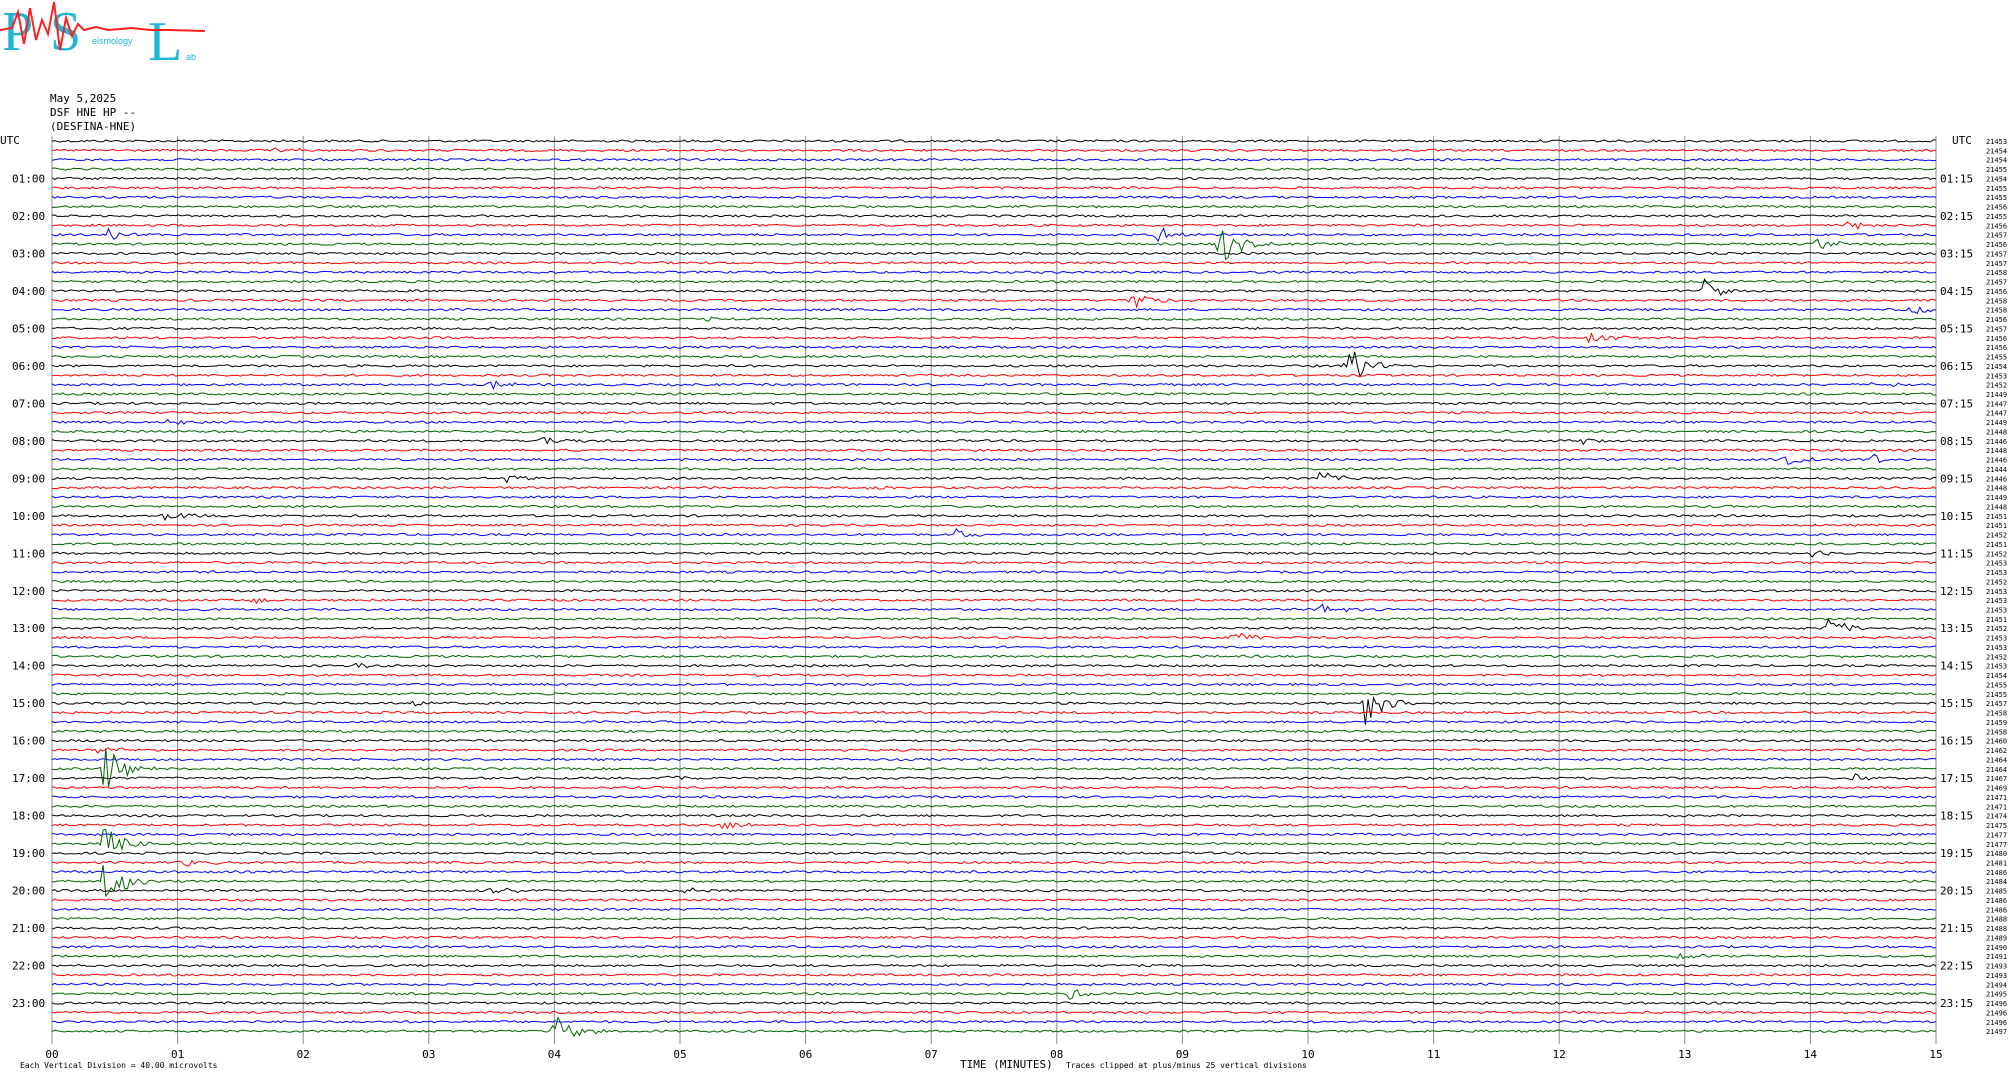 This screenshot has width=2010, height=1080. I want to click on x-tick-label: 10, so click(1307, 1054).